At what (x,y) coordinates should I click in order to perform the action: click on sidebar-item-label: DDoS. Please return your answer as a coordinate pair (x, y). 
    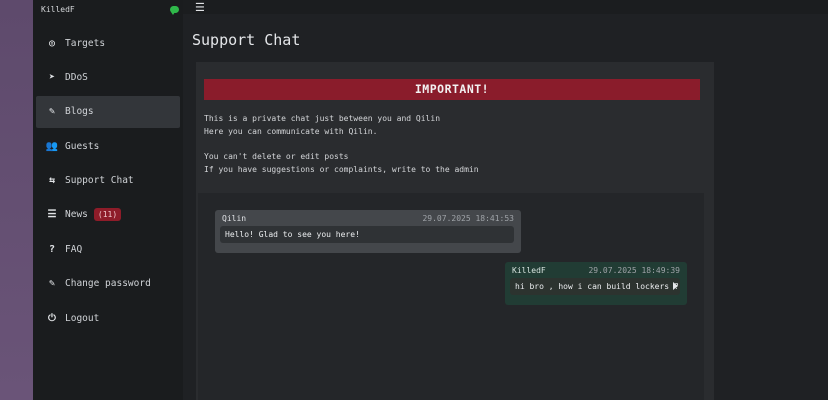
    Looking at the image, I should click on (76, 77).